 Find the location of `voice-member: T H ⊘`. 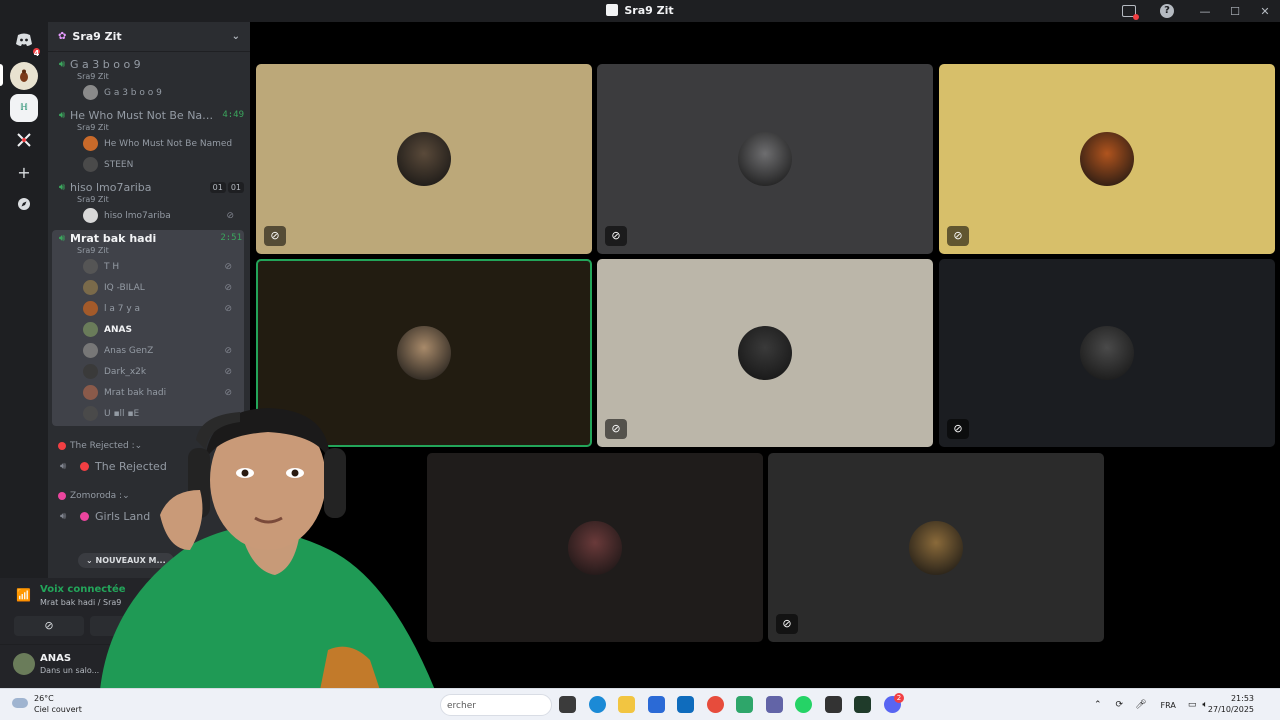

voice-member: T H ⊘ is located at coordinates (148, 266).